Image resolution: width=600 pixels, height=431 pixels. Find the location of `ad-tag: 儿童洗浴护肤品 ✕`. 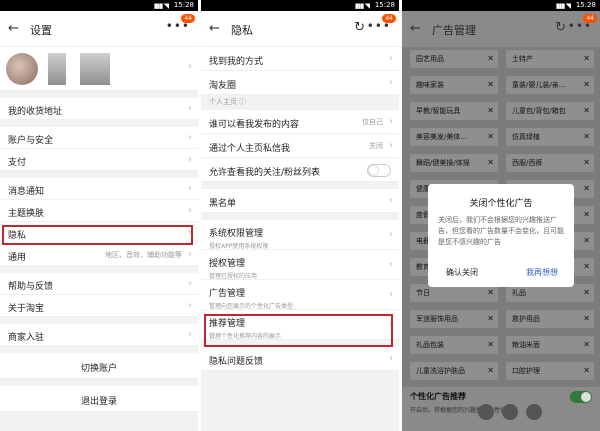

ad-tag: 儿童洗浴护肤品 ✕ is located at coordinates (454, 371).